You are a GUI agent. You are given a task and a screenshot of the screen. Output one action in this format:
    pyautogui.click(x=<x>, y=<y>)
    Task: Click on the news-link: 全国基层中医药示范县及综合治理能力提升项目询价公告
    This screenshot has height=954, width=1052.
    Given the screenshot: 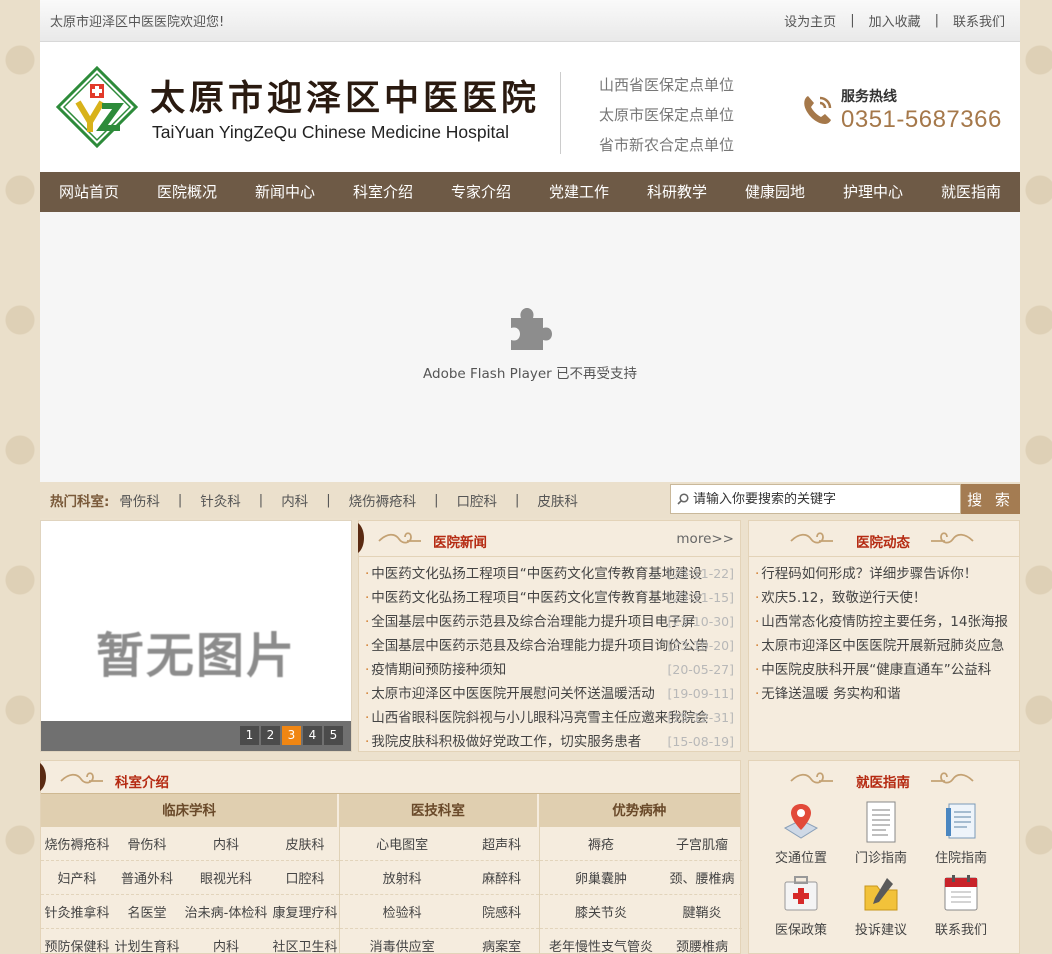 What is the action you would take?
    pyautogui.click(x=540, y=646)
    